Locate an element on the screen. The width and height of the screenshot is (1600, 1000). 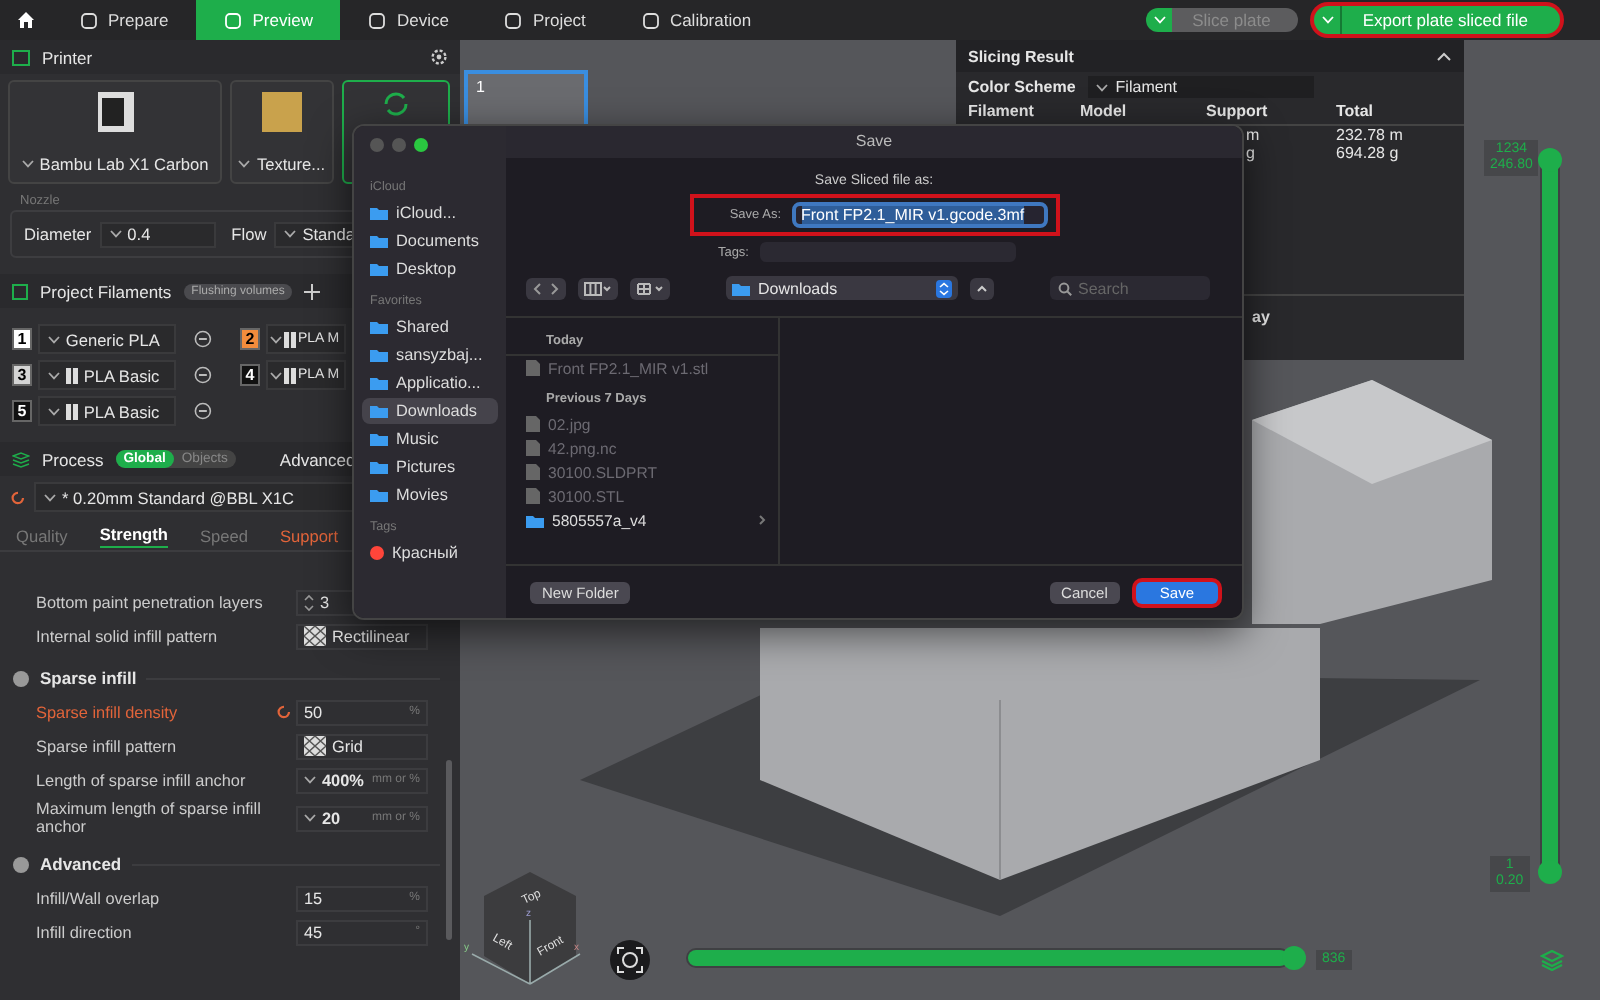
file-name-value: Front FP2.1_MIR v1.gcode.3mf is located at coordinates (913, 215).